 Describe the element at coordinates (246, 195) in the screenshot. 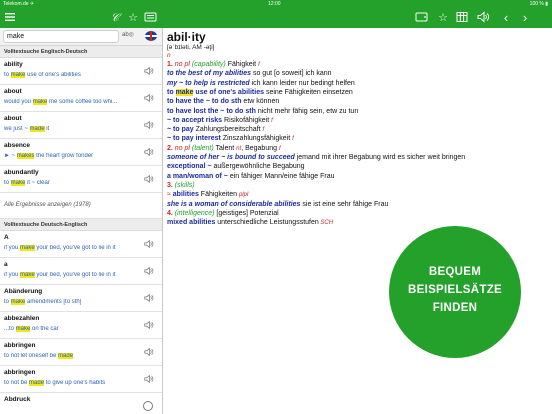

I see `gender-label: pl` at that location.